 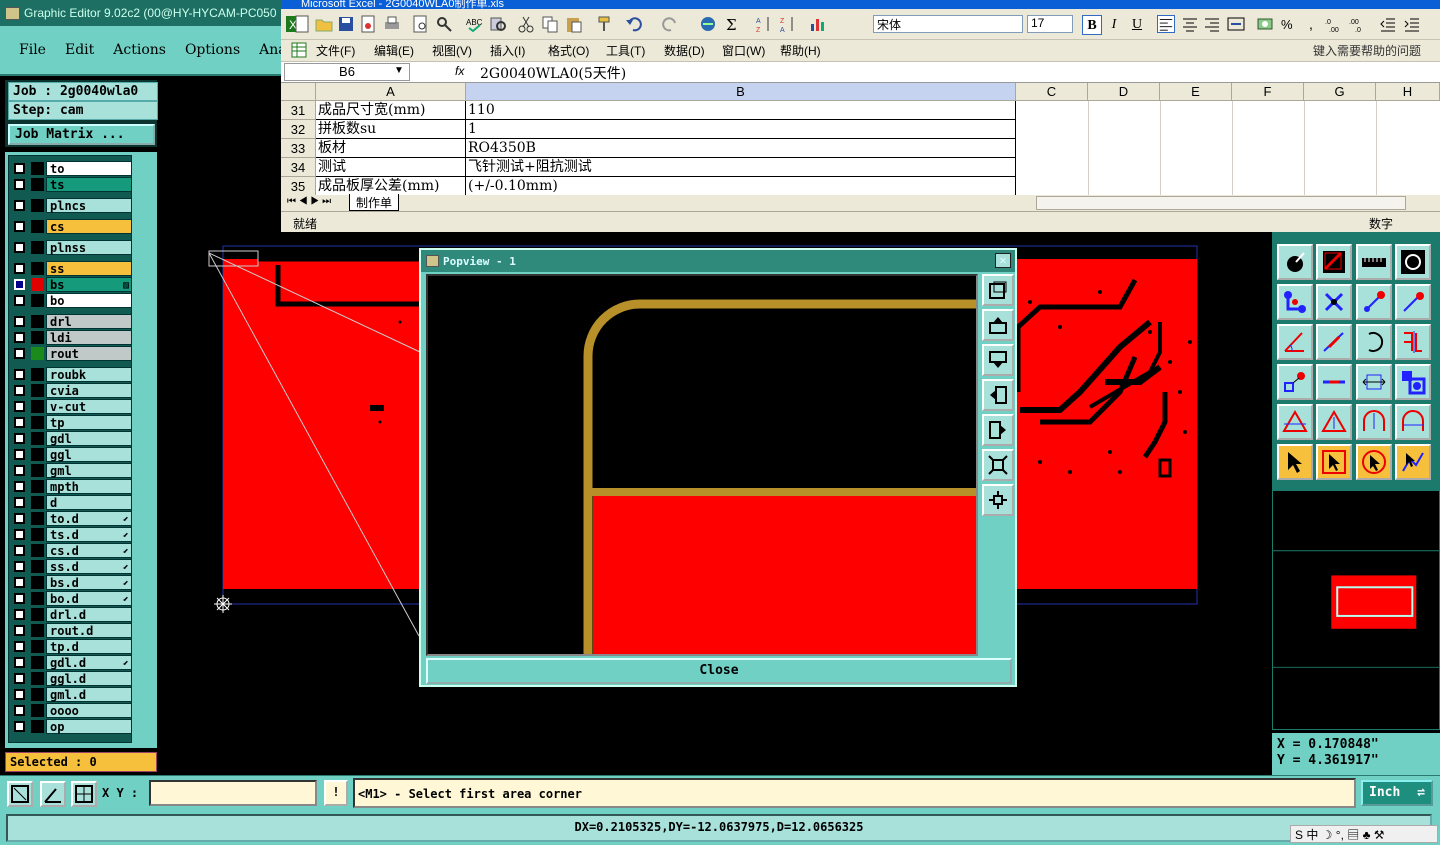 What do you see at coordinates (1356, 610) in the screenshot?
I see `minimap` at bounding box center [1356, 610].